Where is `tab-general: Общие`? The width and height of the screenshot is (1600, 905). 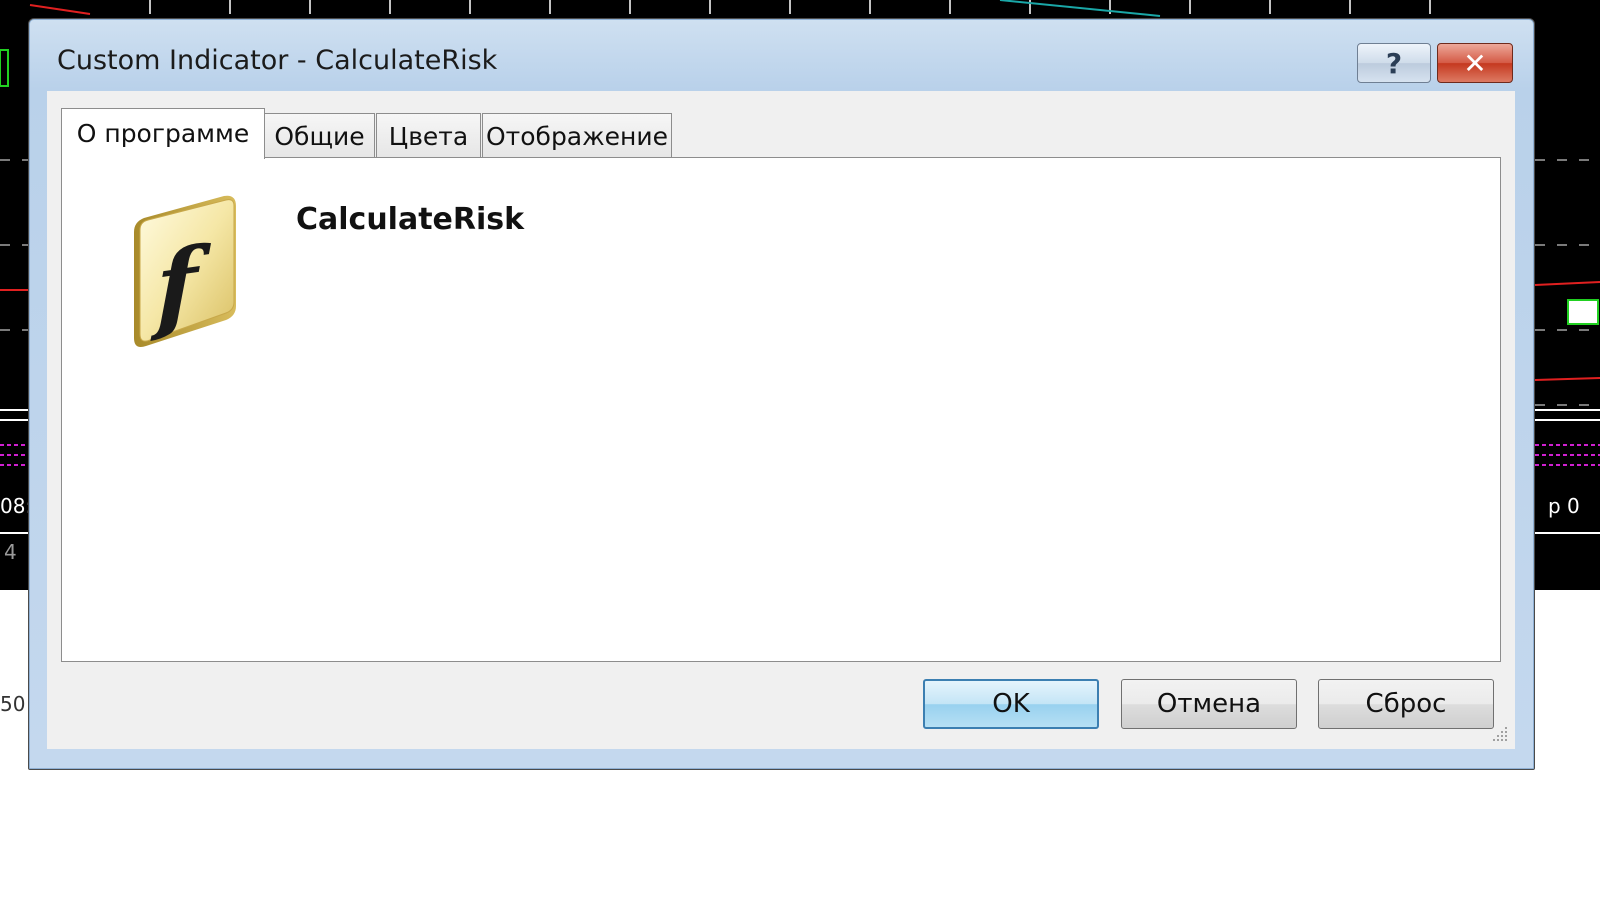
tab-general: Общие is located at coordinates (319, 135).